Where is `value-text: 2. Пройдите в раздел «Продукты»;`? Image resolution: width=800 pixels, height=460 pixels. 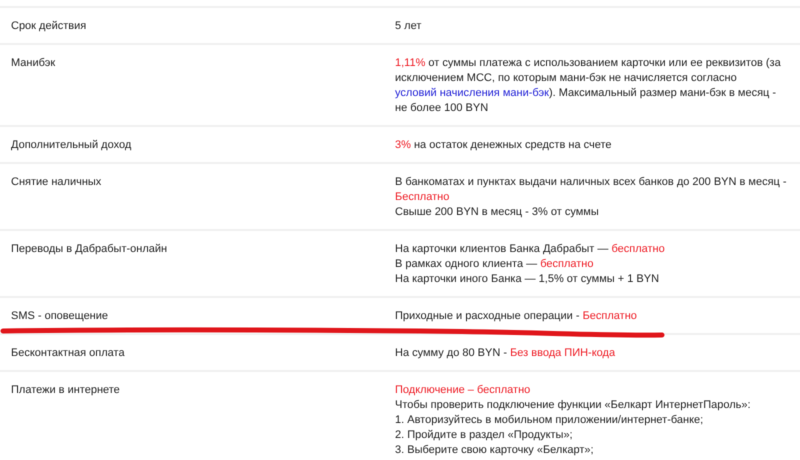 value-text: 2. Пройдите в раздел «Продукты»; is located at coordinates (484, 435).